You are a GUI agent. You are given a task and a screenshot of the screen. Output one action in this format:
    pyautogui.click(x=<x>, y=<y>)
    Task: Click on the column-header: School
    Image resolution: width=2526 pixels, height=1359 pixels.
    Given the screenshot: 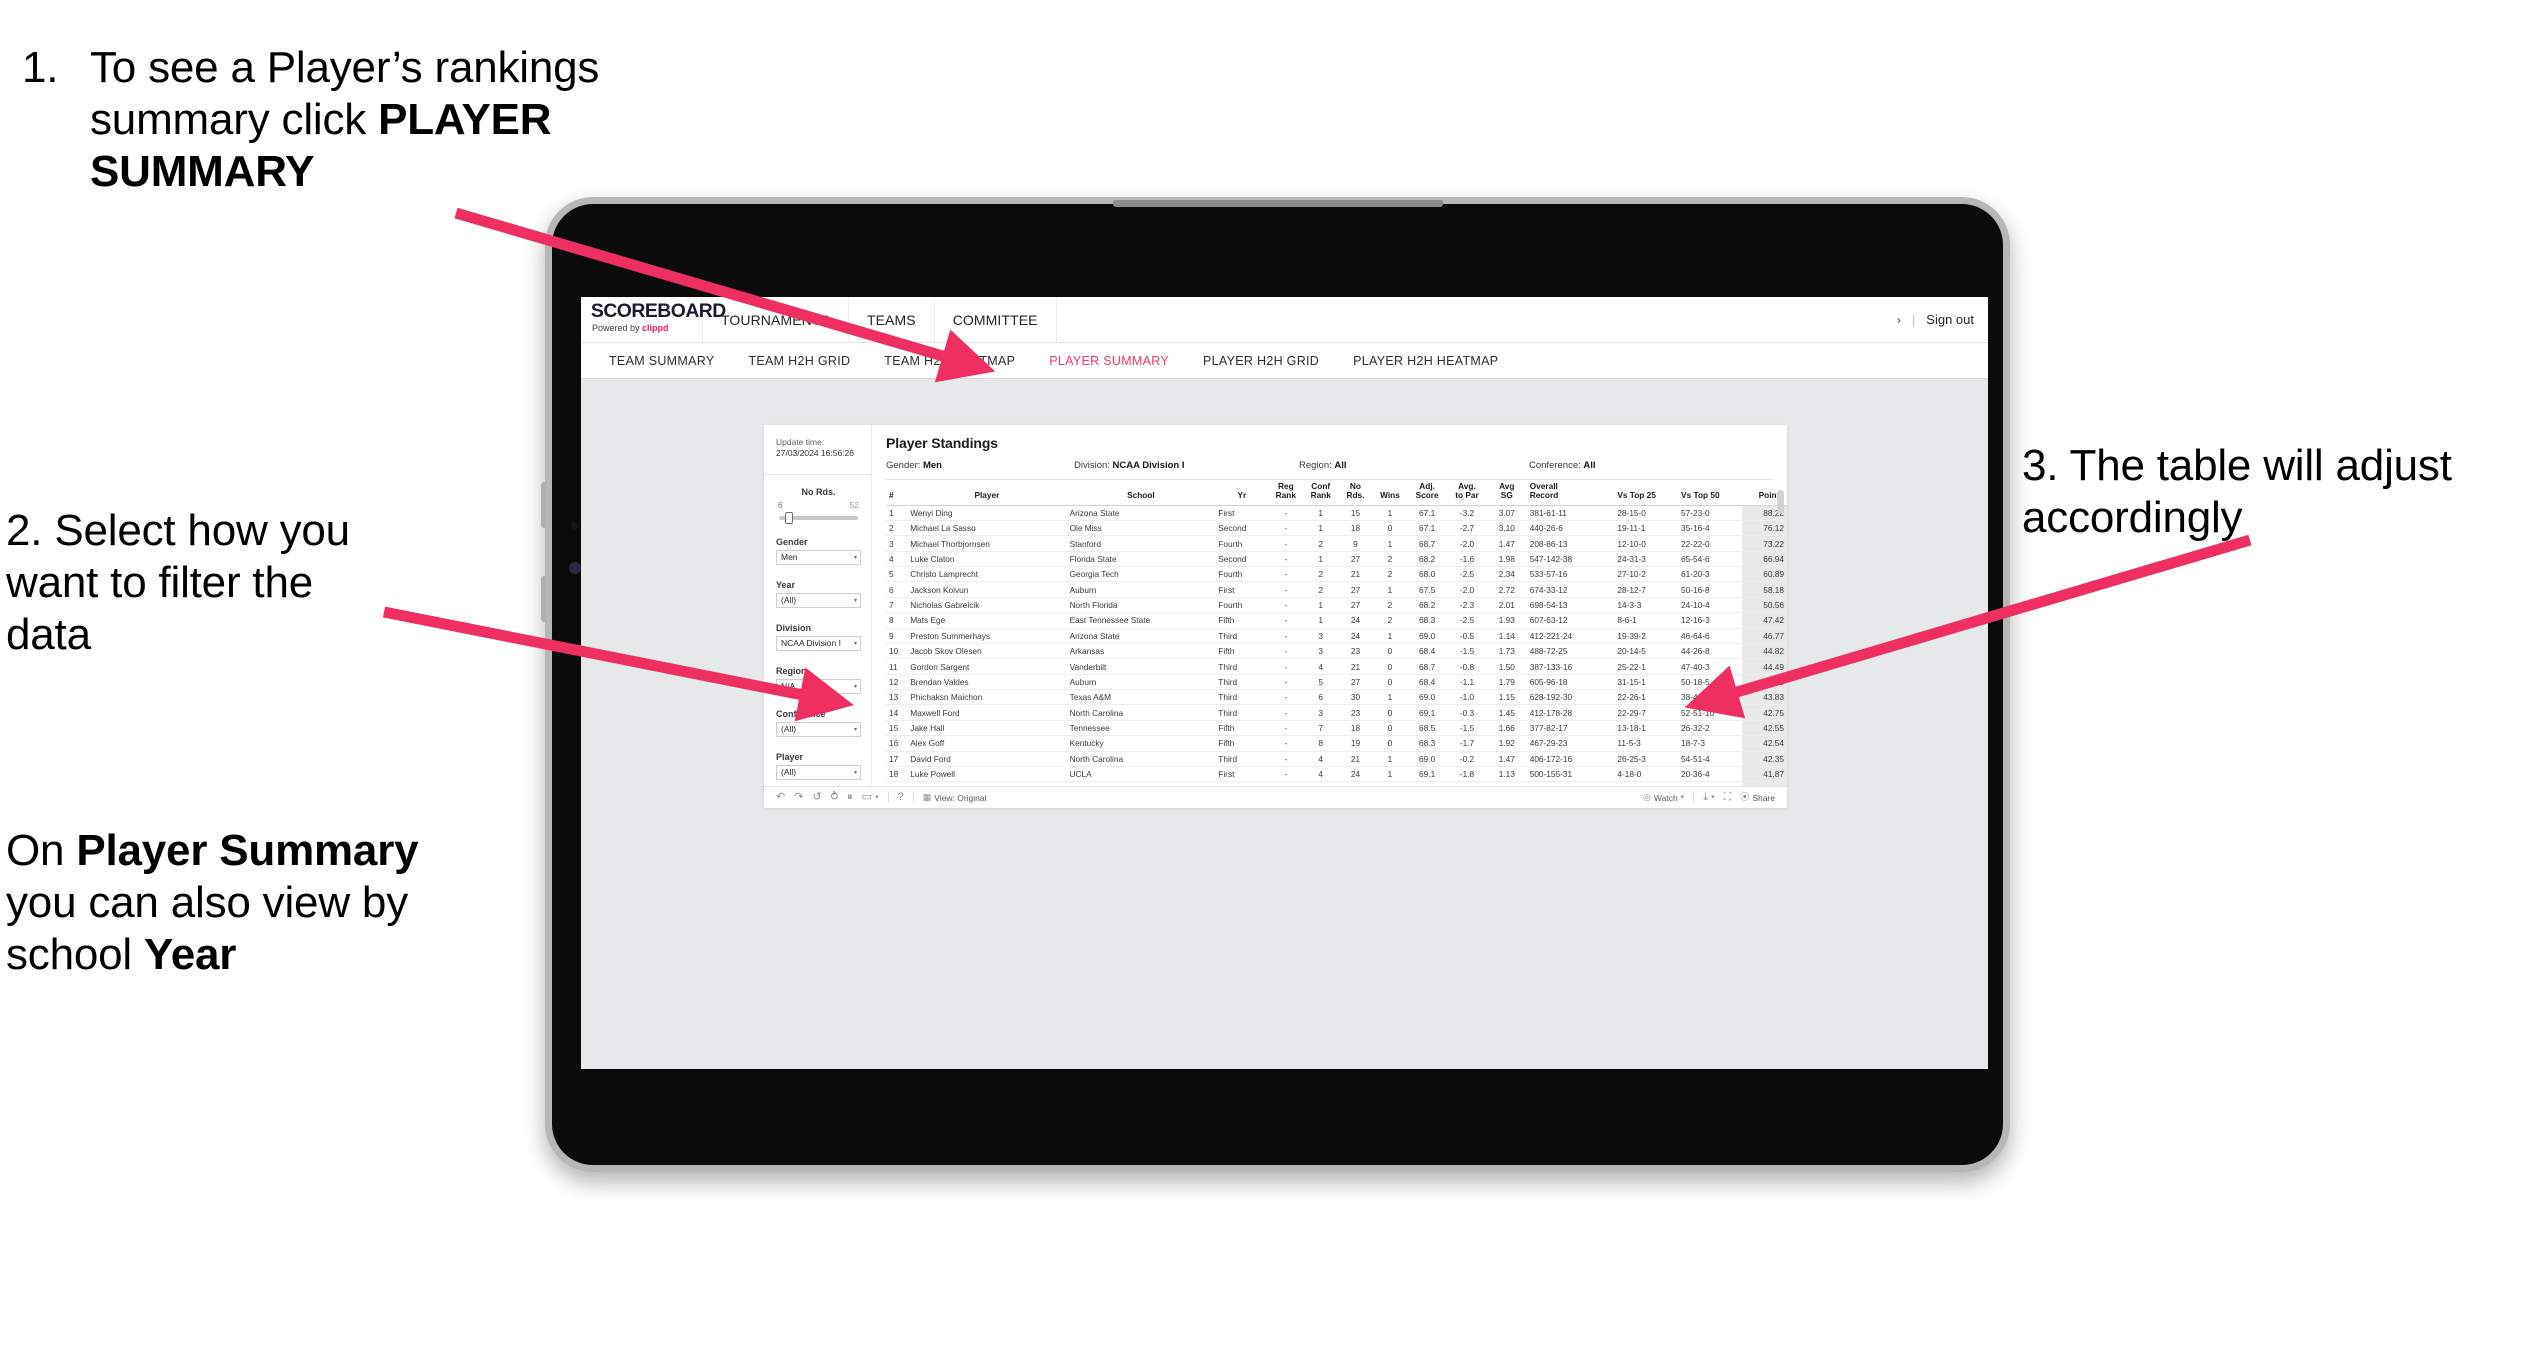 What is the action you would take?
    pyautogui.click(x=1141, y=493)
    